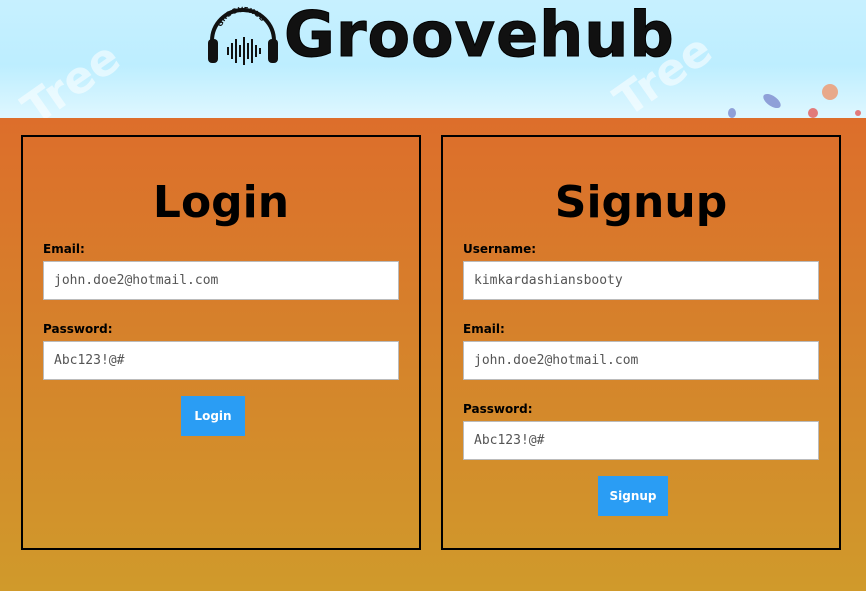  I want to click on signup-email-field, so click(641, 360).